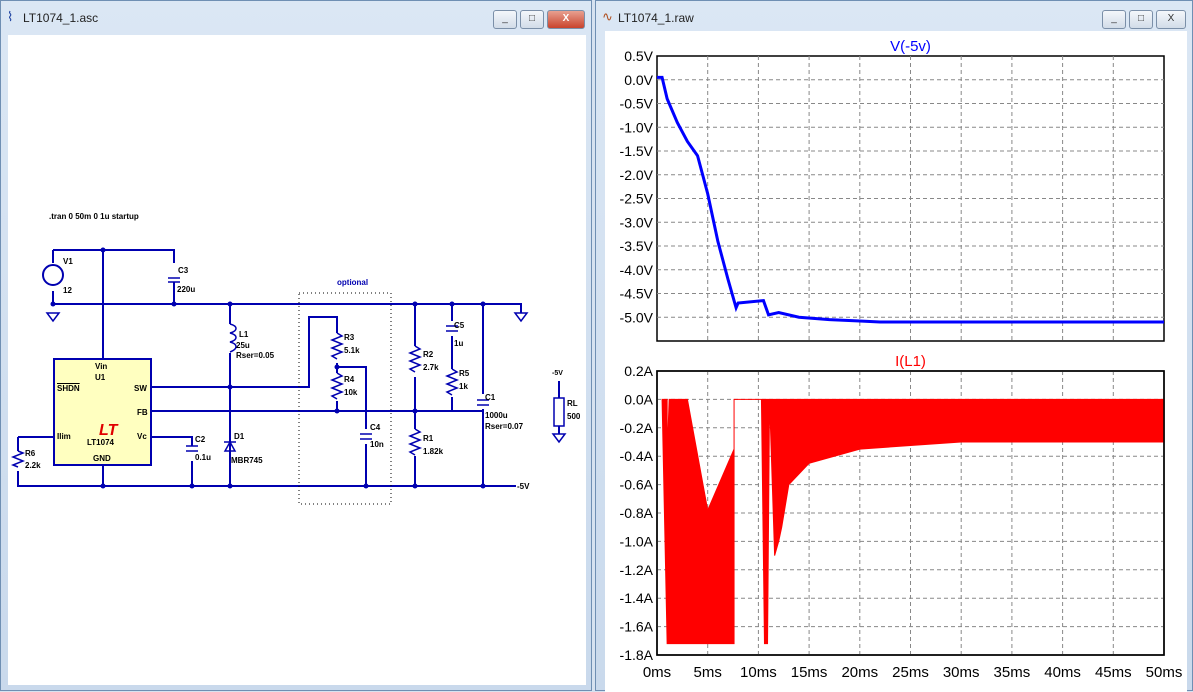 This screenshot has width=1193, height=692. Describe the element at coordinates (637, 104) in the screenshot. I see `y-tick-label: -0.5V` at that location.